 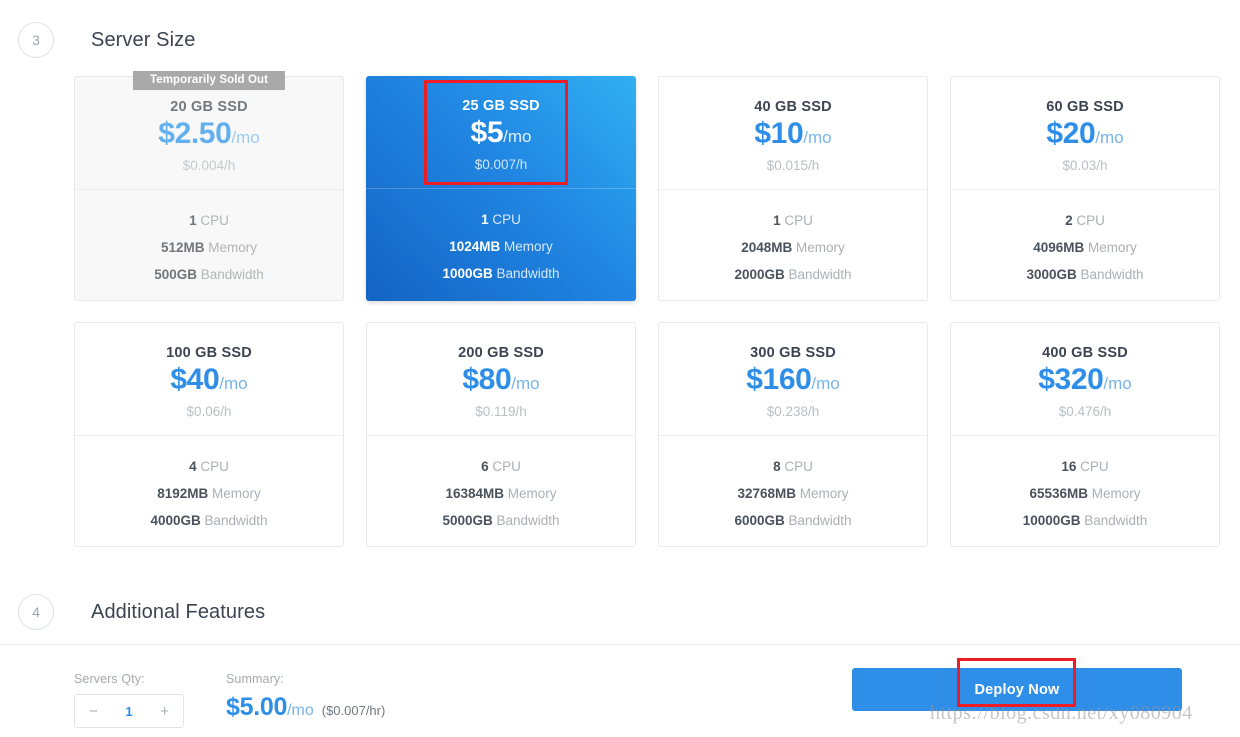 I want to click on spec-bandwidth-value: 2000GB, so click(x=759, y=274).